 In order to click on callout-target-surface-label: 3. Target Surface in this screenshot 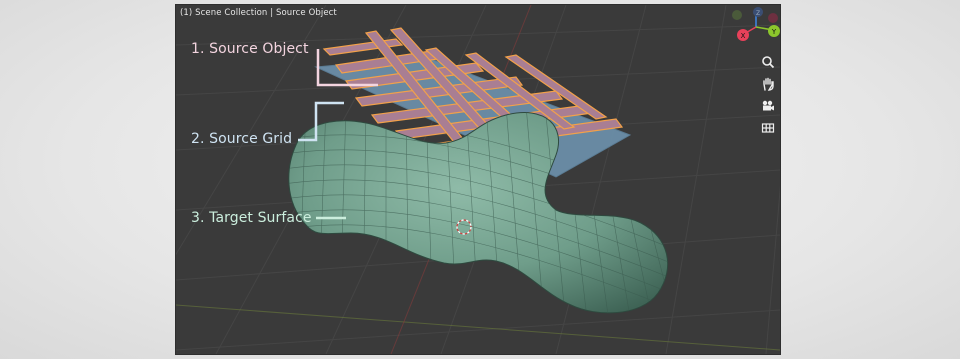, I will do `click(251, 218)`.